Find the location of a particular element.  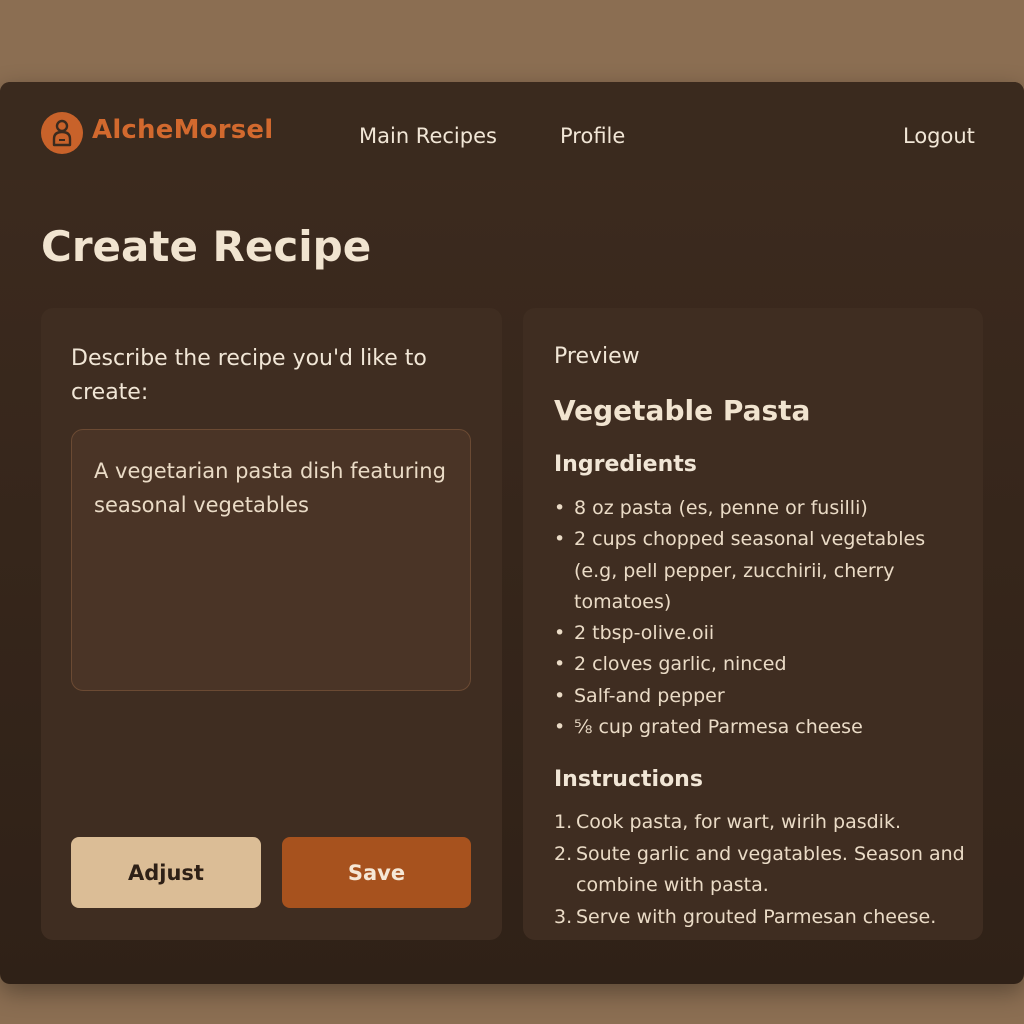

instruction-text: Cook pasta, for wart, wirih pasdik. is located at coordinates (738, 822).